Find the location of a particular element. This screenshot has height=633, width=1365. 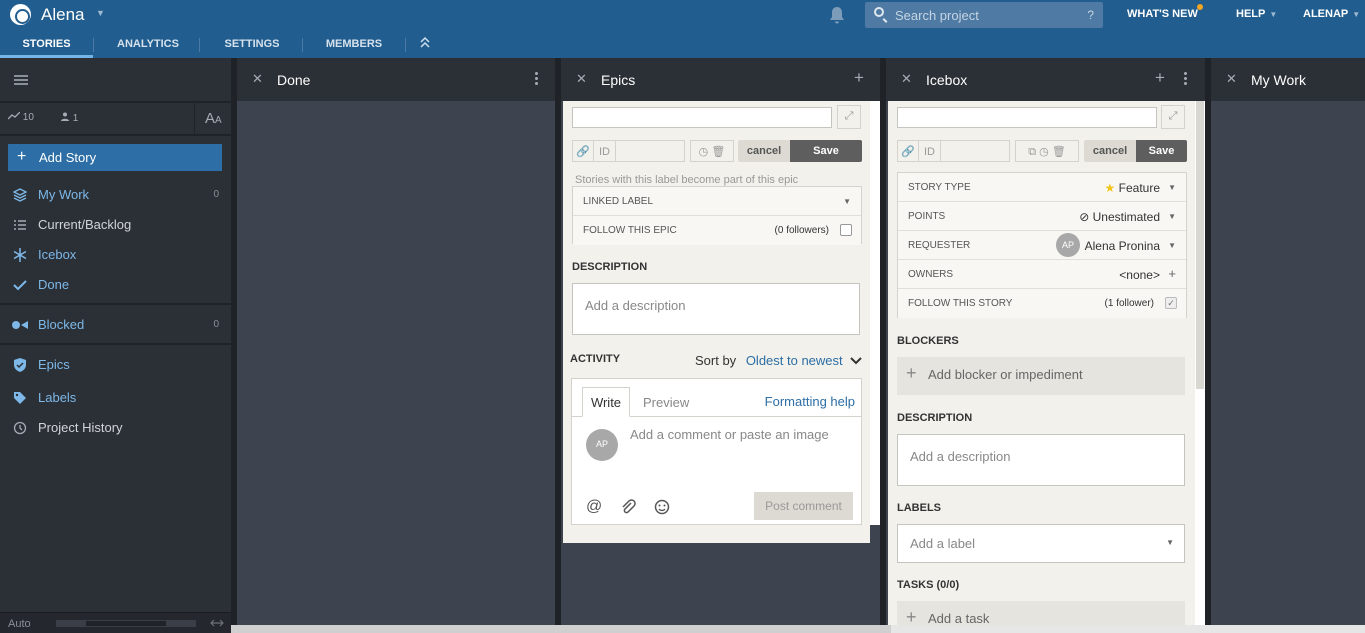

auto-width-label: Auto is located at coordinates (19, 624).